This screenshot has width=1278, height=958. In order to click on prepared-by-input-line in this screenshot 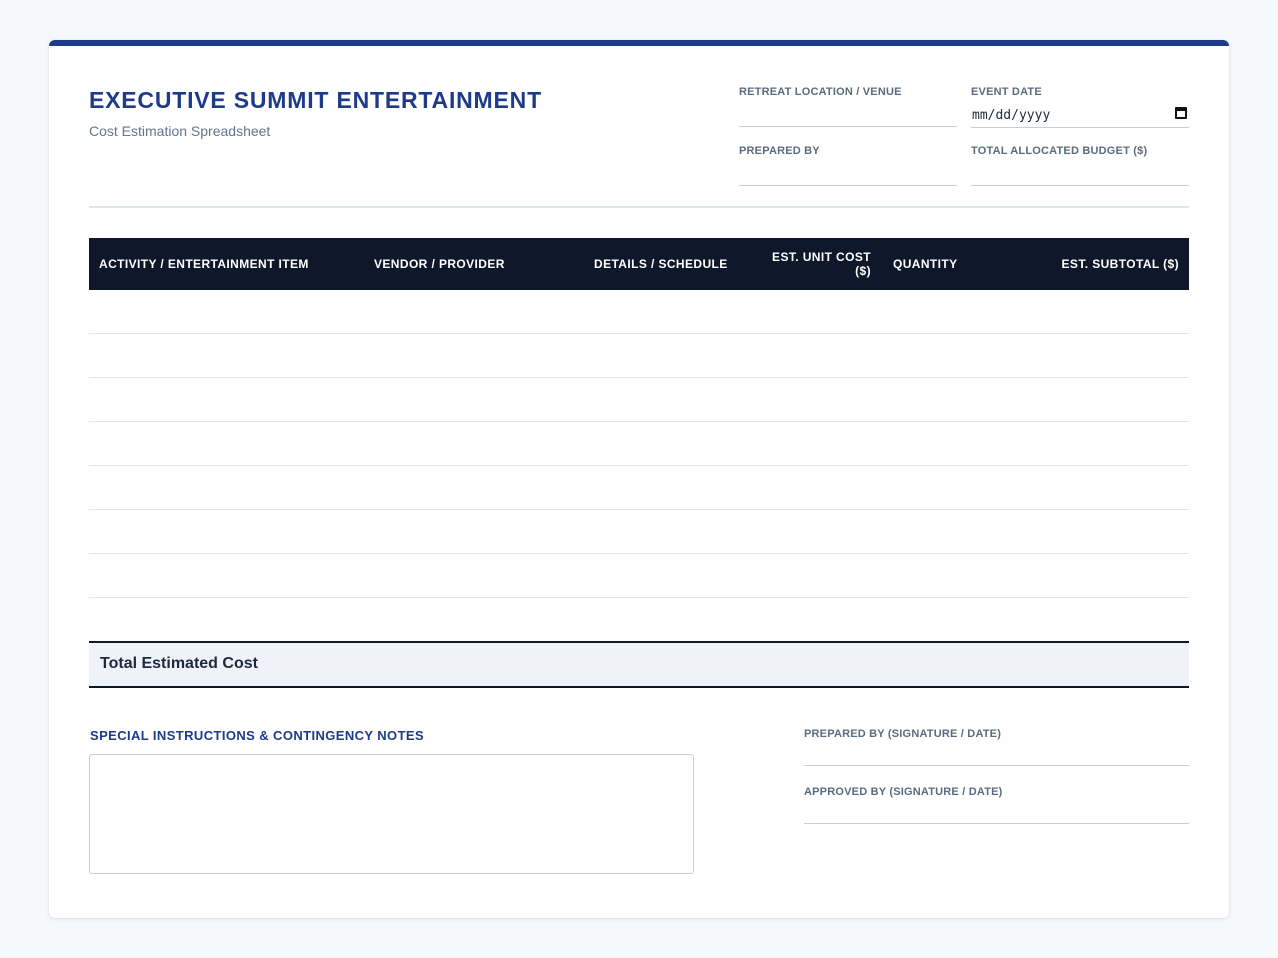, I will do `click(848, 185)`.